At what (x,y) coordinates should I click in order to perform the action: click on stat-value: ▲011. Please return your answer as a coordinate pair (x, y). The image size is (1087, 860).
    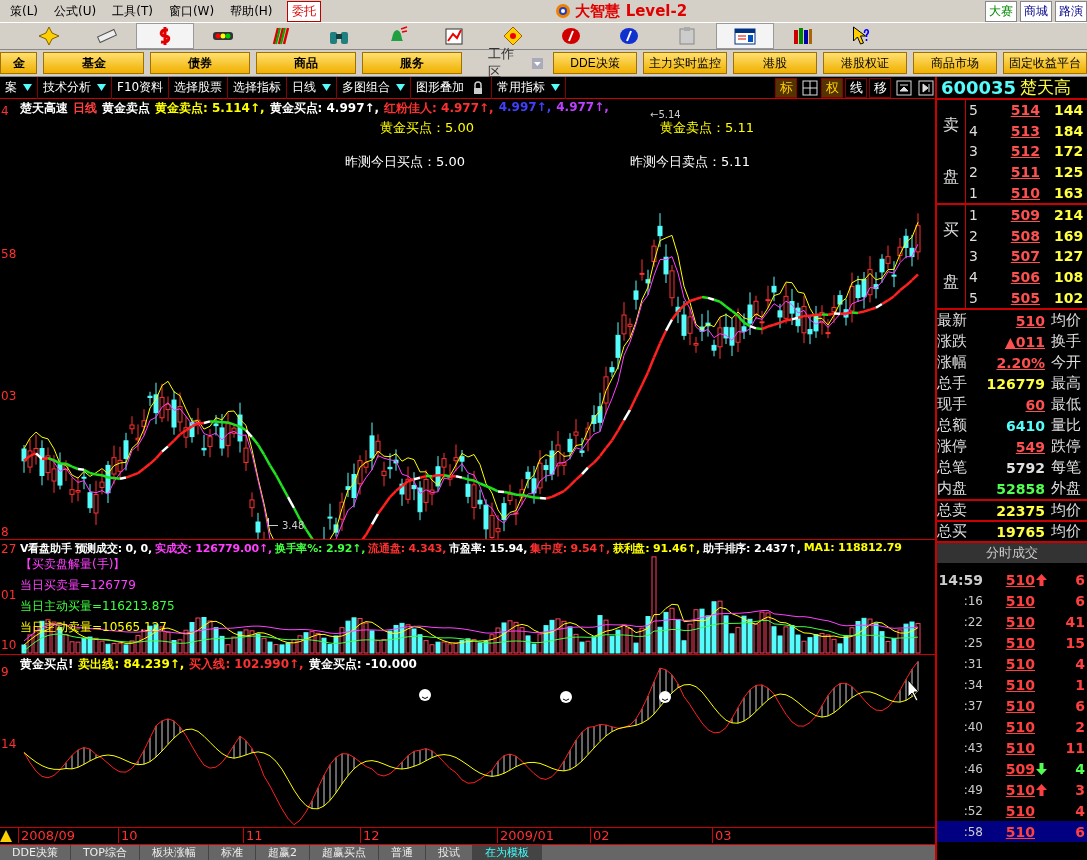
    Looking at the image, I should click on (1025, 341).